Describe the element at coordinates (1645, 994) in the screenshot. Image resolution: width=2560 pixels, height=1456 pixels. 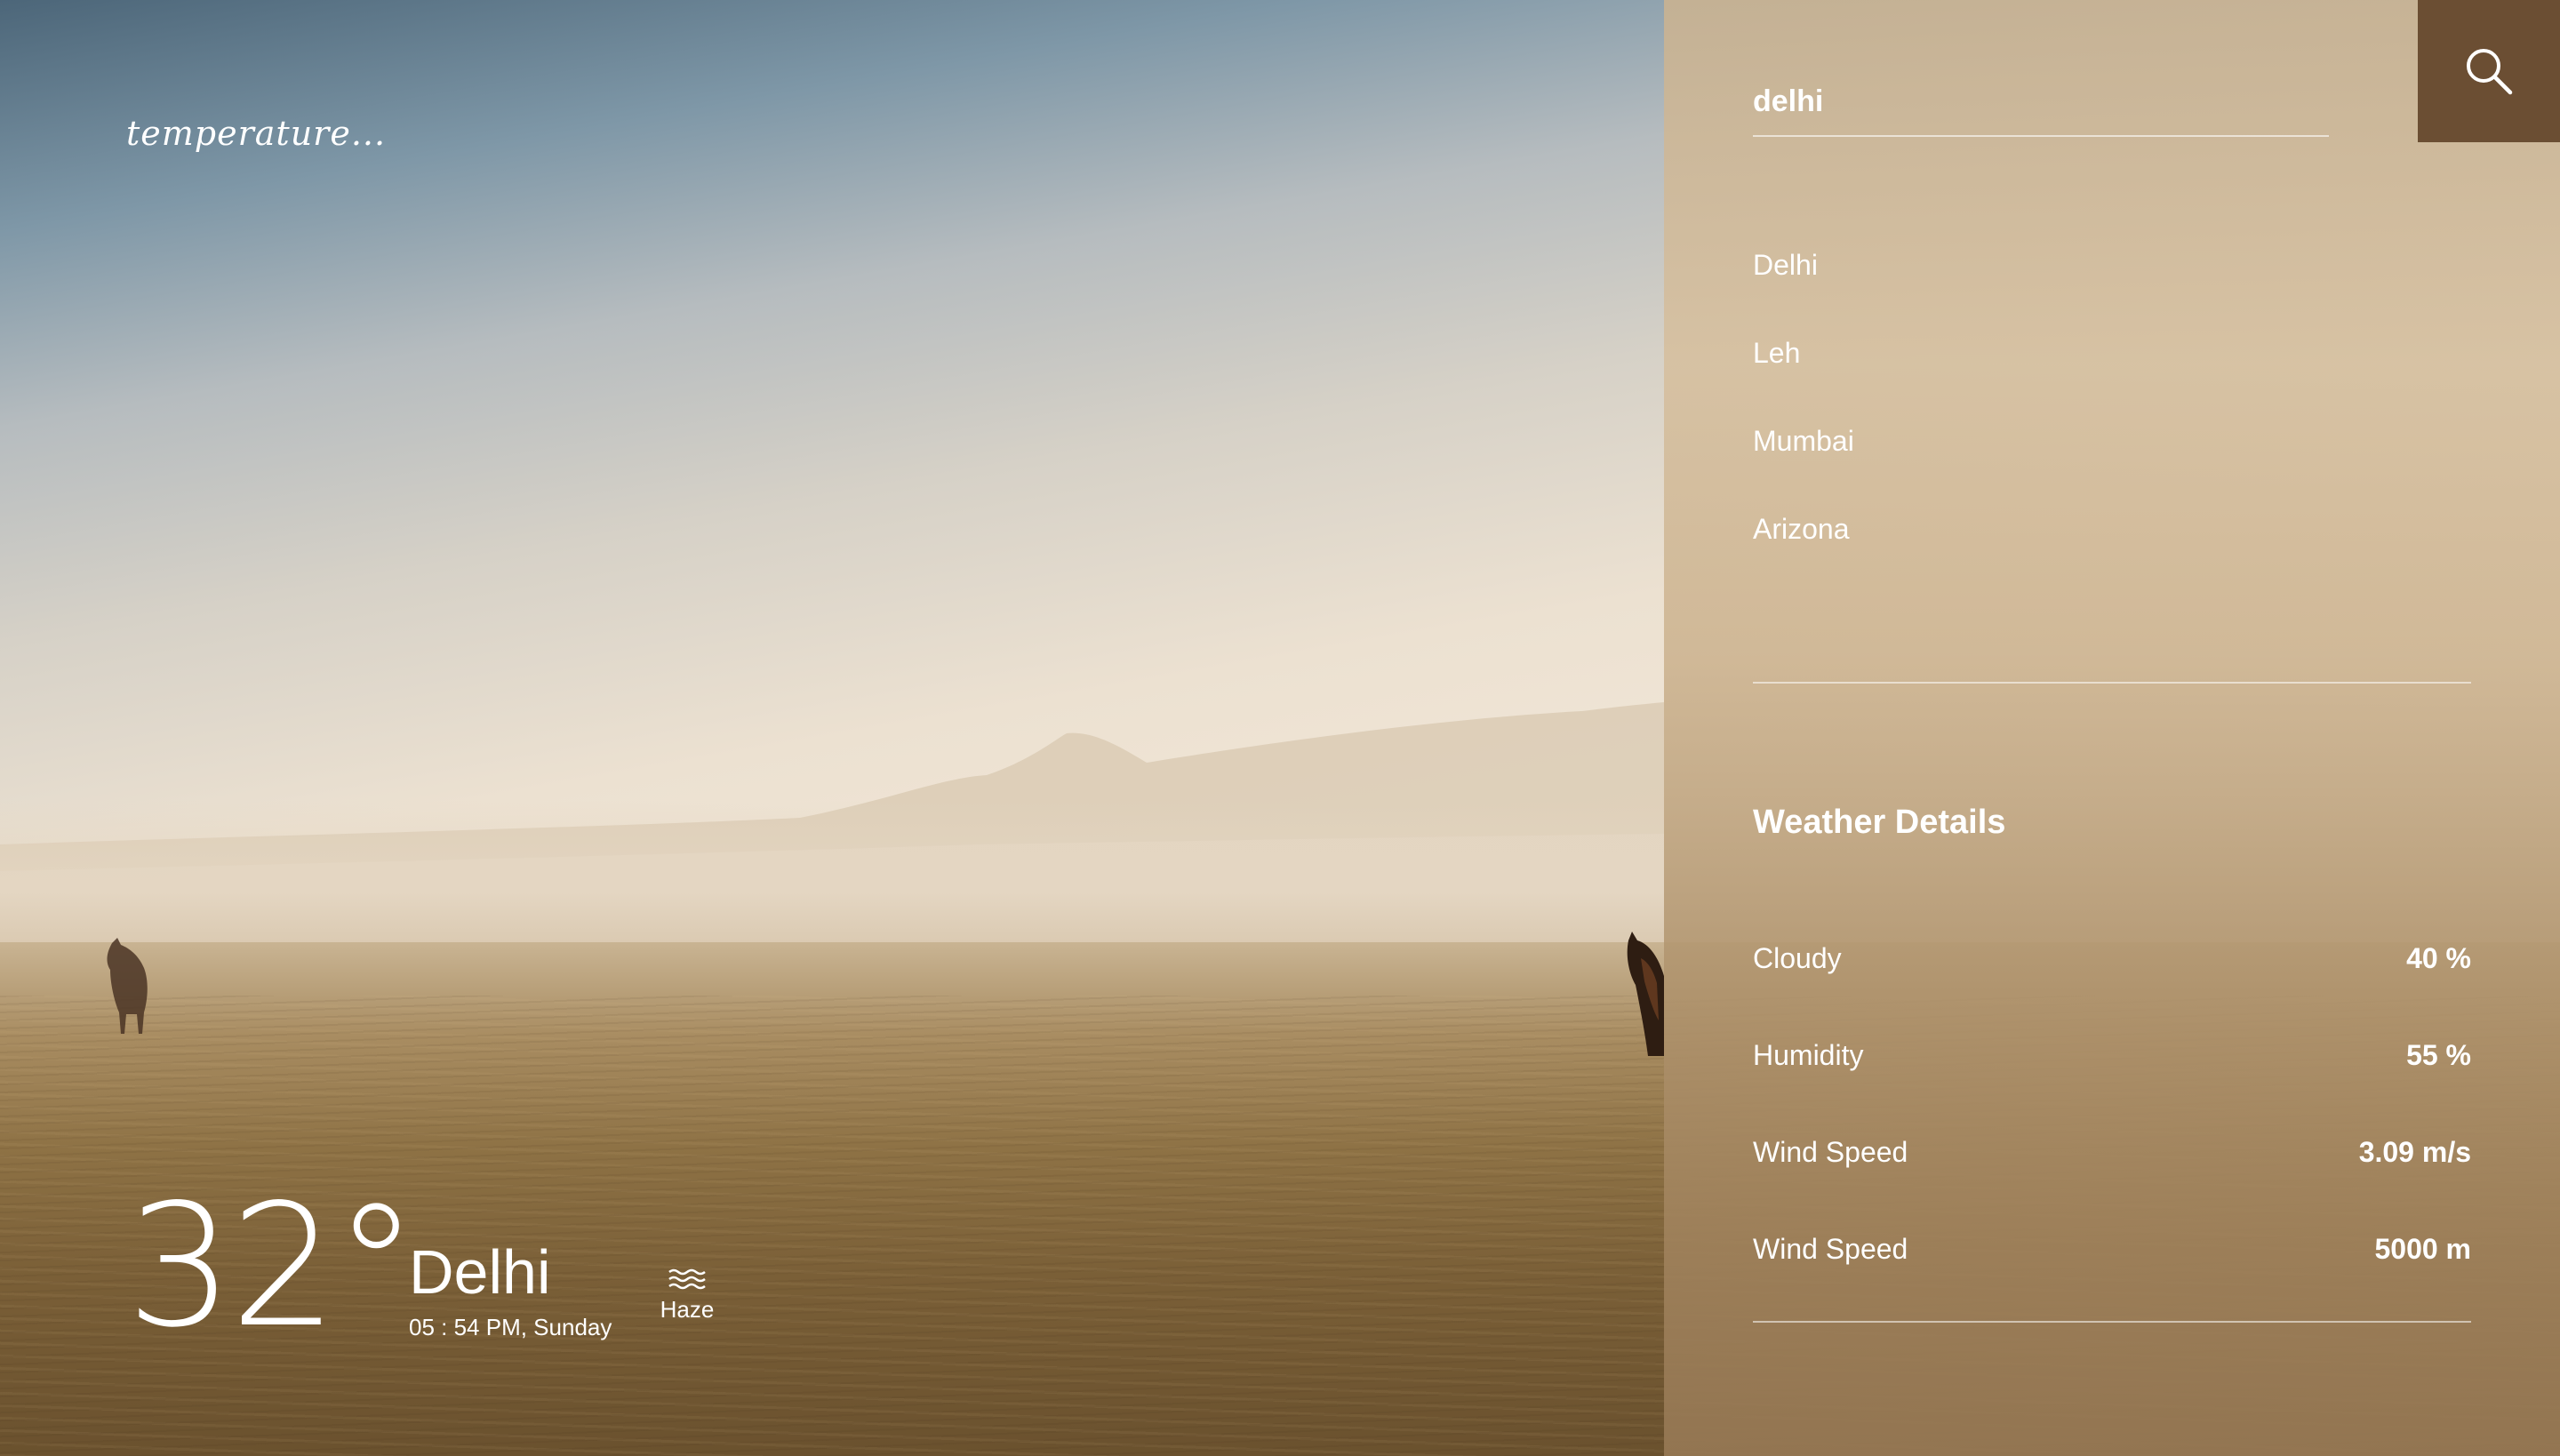
I see `horse-right` at that location.